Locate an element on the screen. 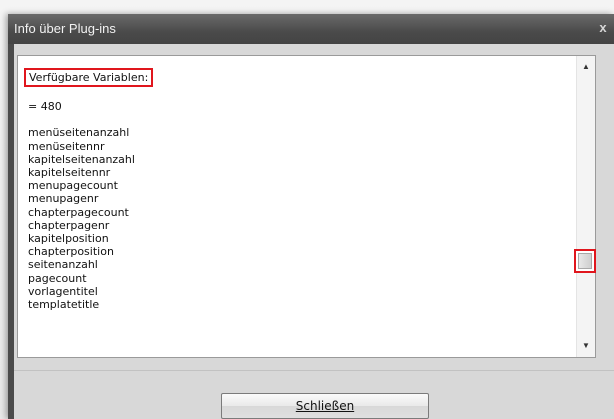 Image resolution: width=614 pixels, height=419 pixels. close-button-label: Schließen is located at coordinates (325, 406).